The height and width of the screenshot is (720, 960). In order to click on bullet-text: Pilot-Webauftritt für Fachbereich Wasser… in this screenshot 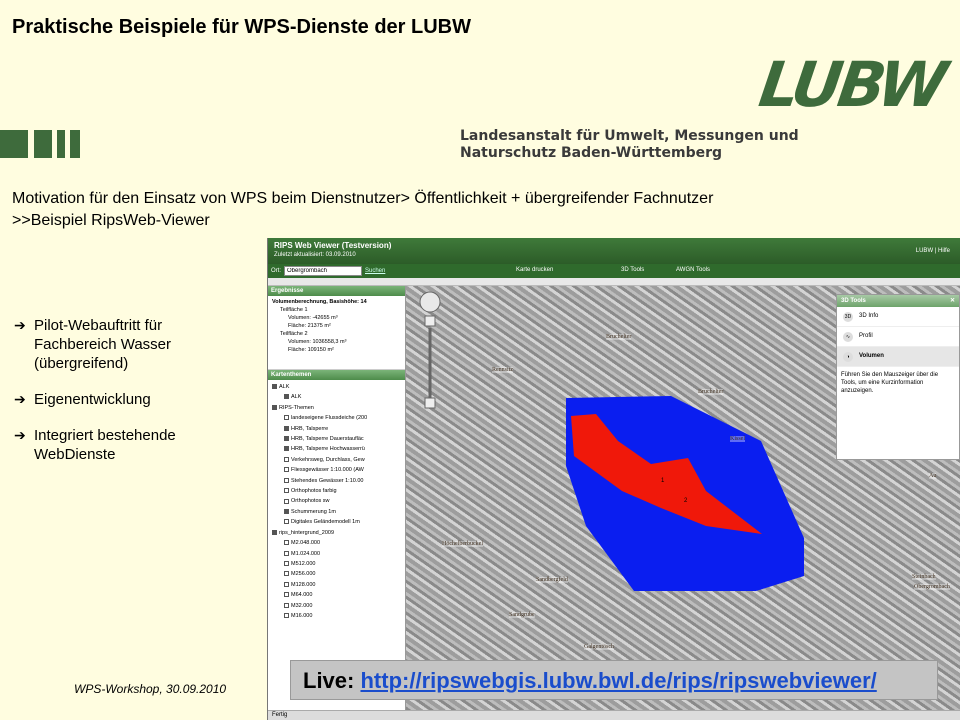, I will do `click(102, 344)`.